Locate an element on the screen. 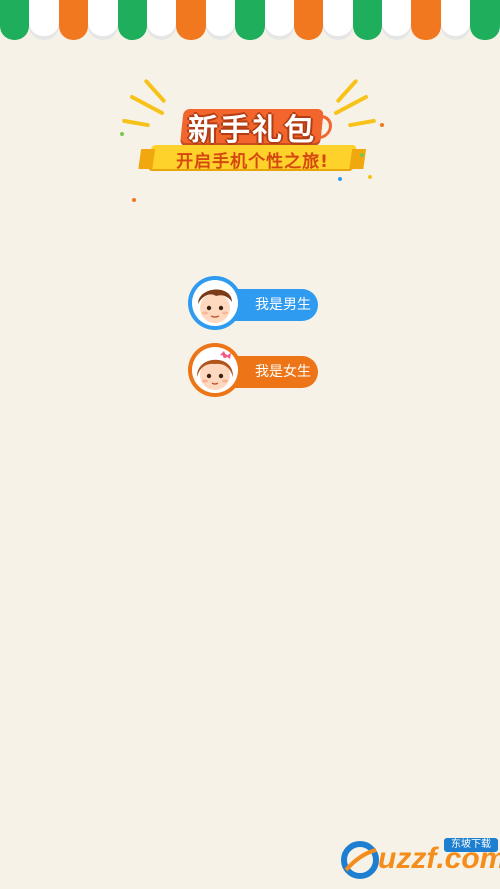 The height and width of the screenshot is (889, 500). girl-face-icon is located at coordinates (215, 370).